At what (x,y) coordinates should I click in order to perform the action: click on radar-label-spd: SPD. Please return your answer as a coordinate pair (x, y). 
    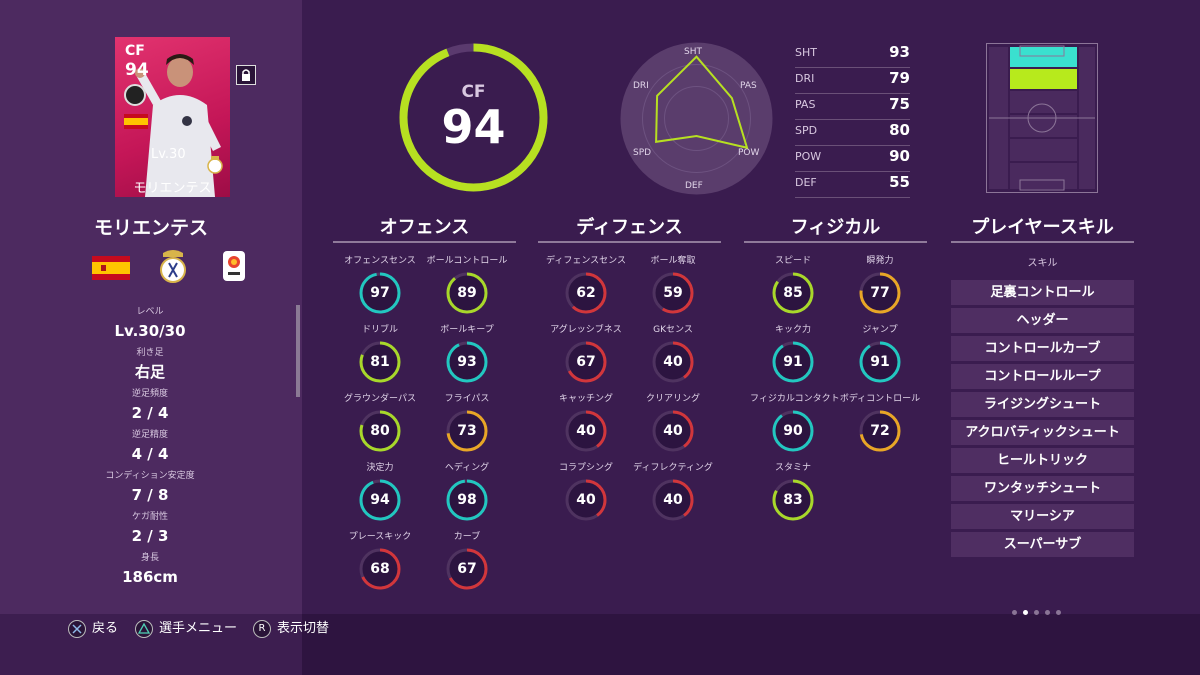
    Looking at the image, I should click on (642, 153).